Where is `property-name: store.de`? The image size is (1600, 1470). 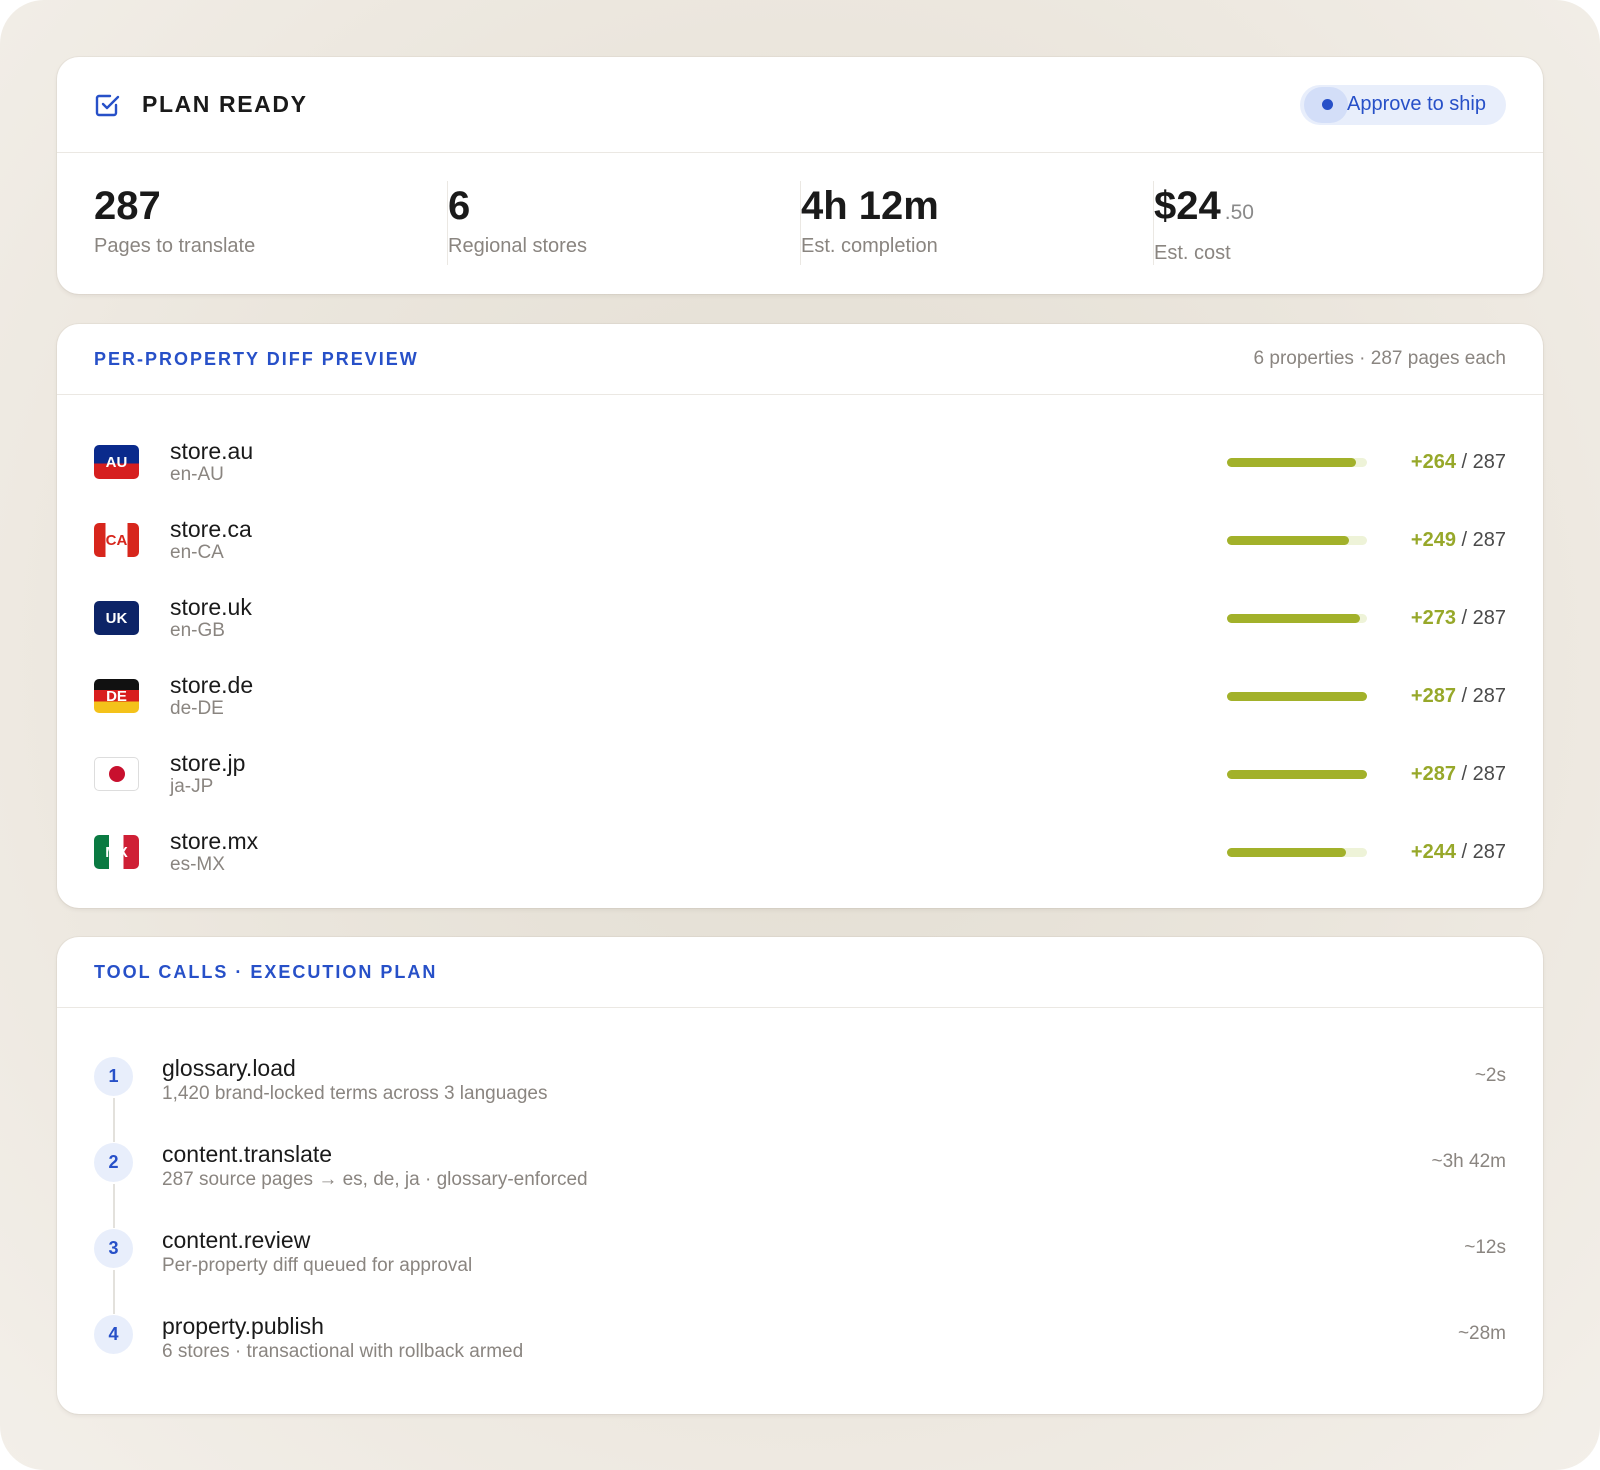
property-name: store.de is located at coordinates (212, 685).